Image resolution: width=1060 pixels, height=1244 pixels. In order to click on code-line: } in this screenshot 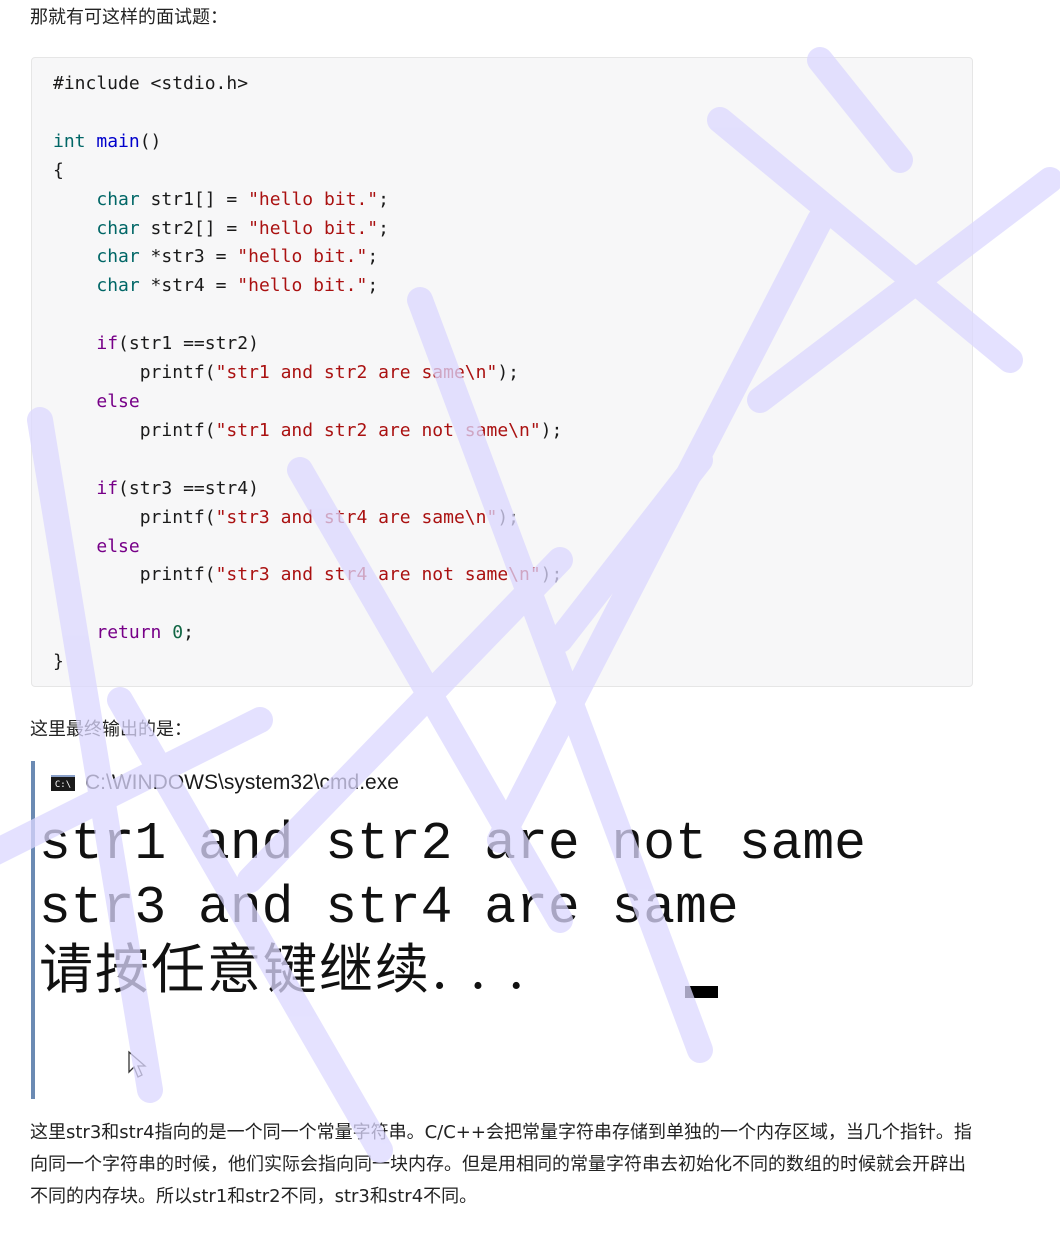, I will do `click(58, 662)`.